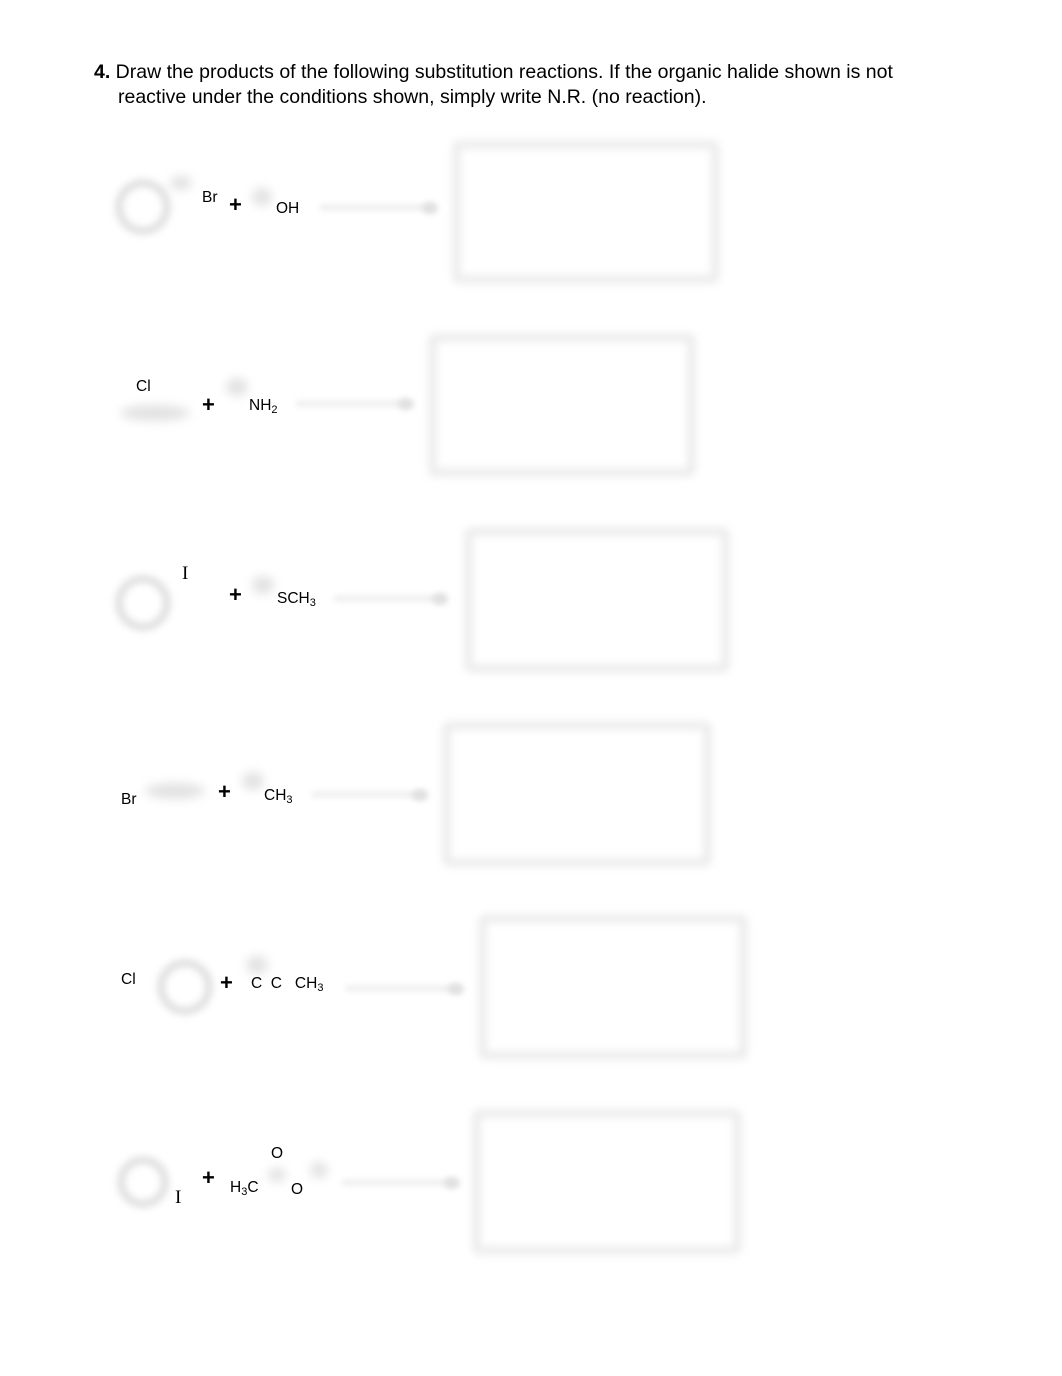 This screenshot has height=1376, width=1062. What do you see at coordinates (181, 183) in the screenshot?
I see `bond-structure` at bounding box center [181, 183].